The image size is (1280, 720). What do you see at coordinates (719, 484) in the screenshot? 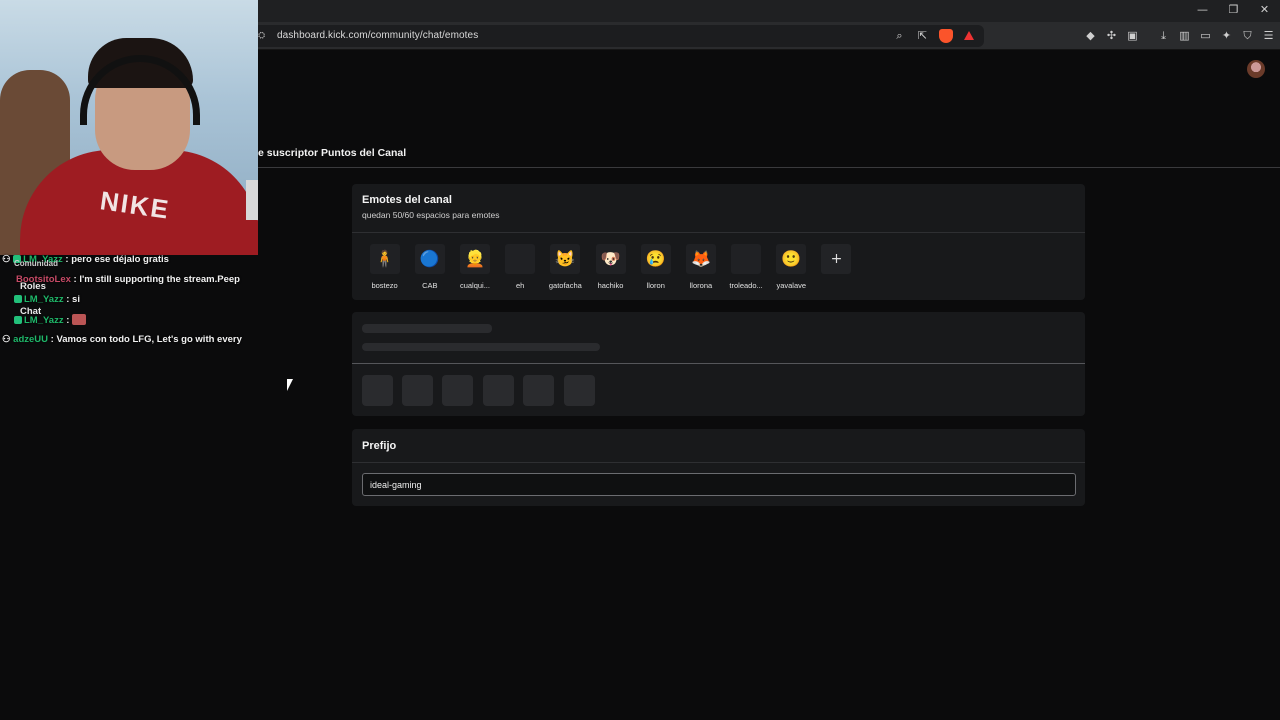
I see `prefix-input` at bounding box center [719, 484].